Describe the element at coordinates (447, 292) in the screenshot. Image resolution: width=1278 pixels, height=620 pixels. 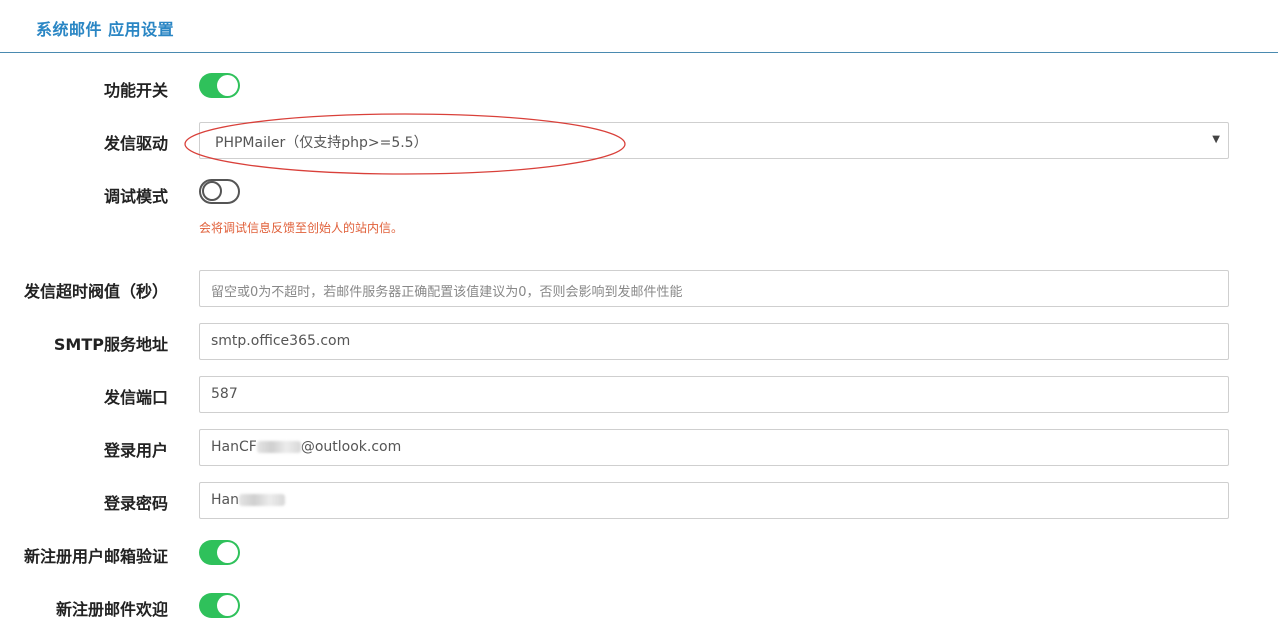
I see `timeout-placeholder: 留空或0为不超时，若邮件服务器正确配置该值建议为0，否则会影响到发邮件性能` at that location.